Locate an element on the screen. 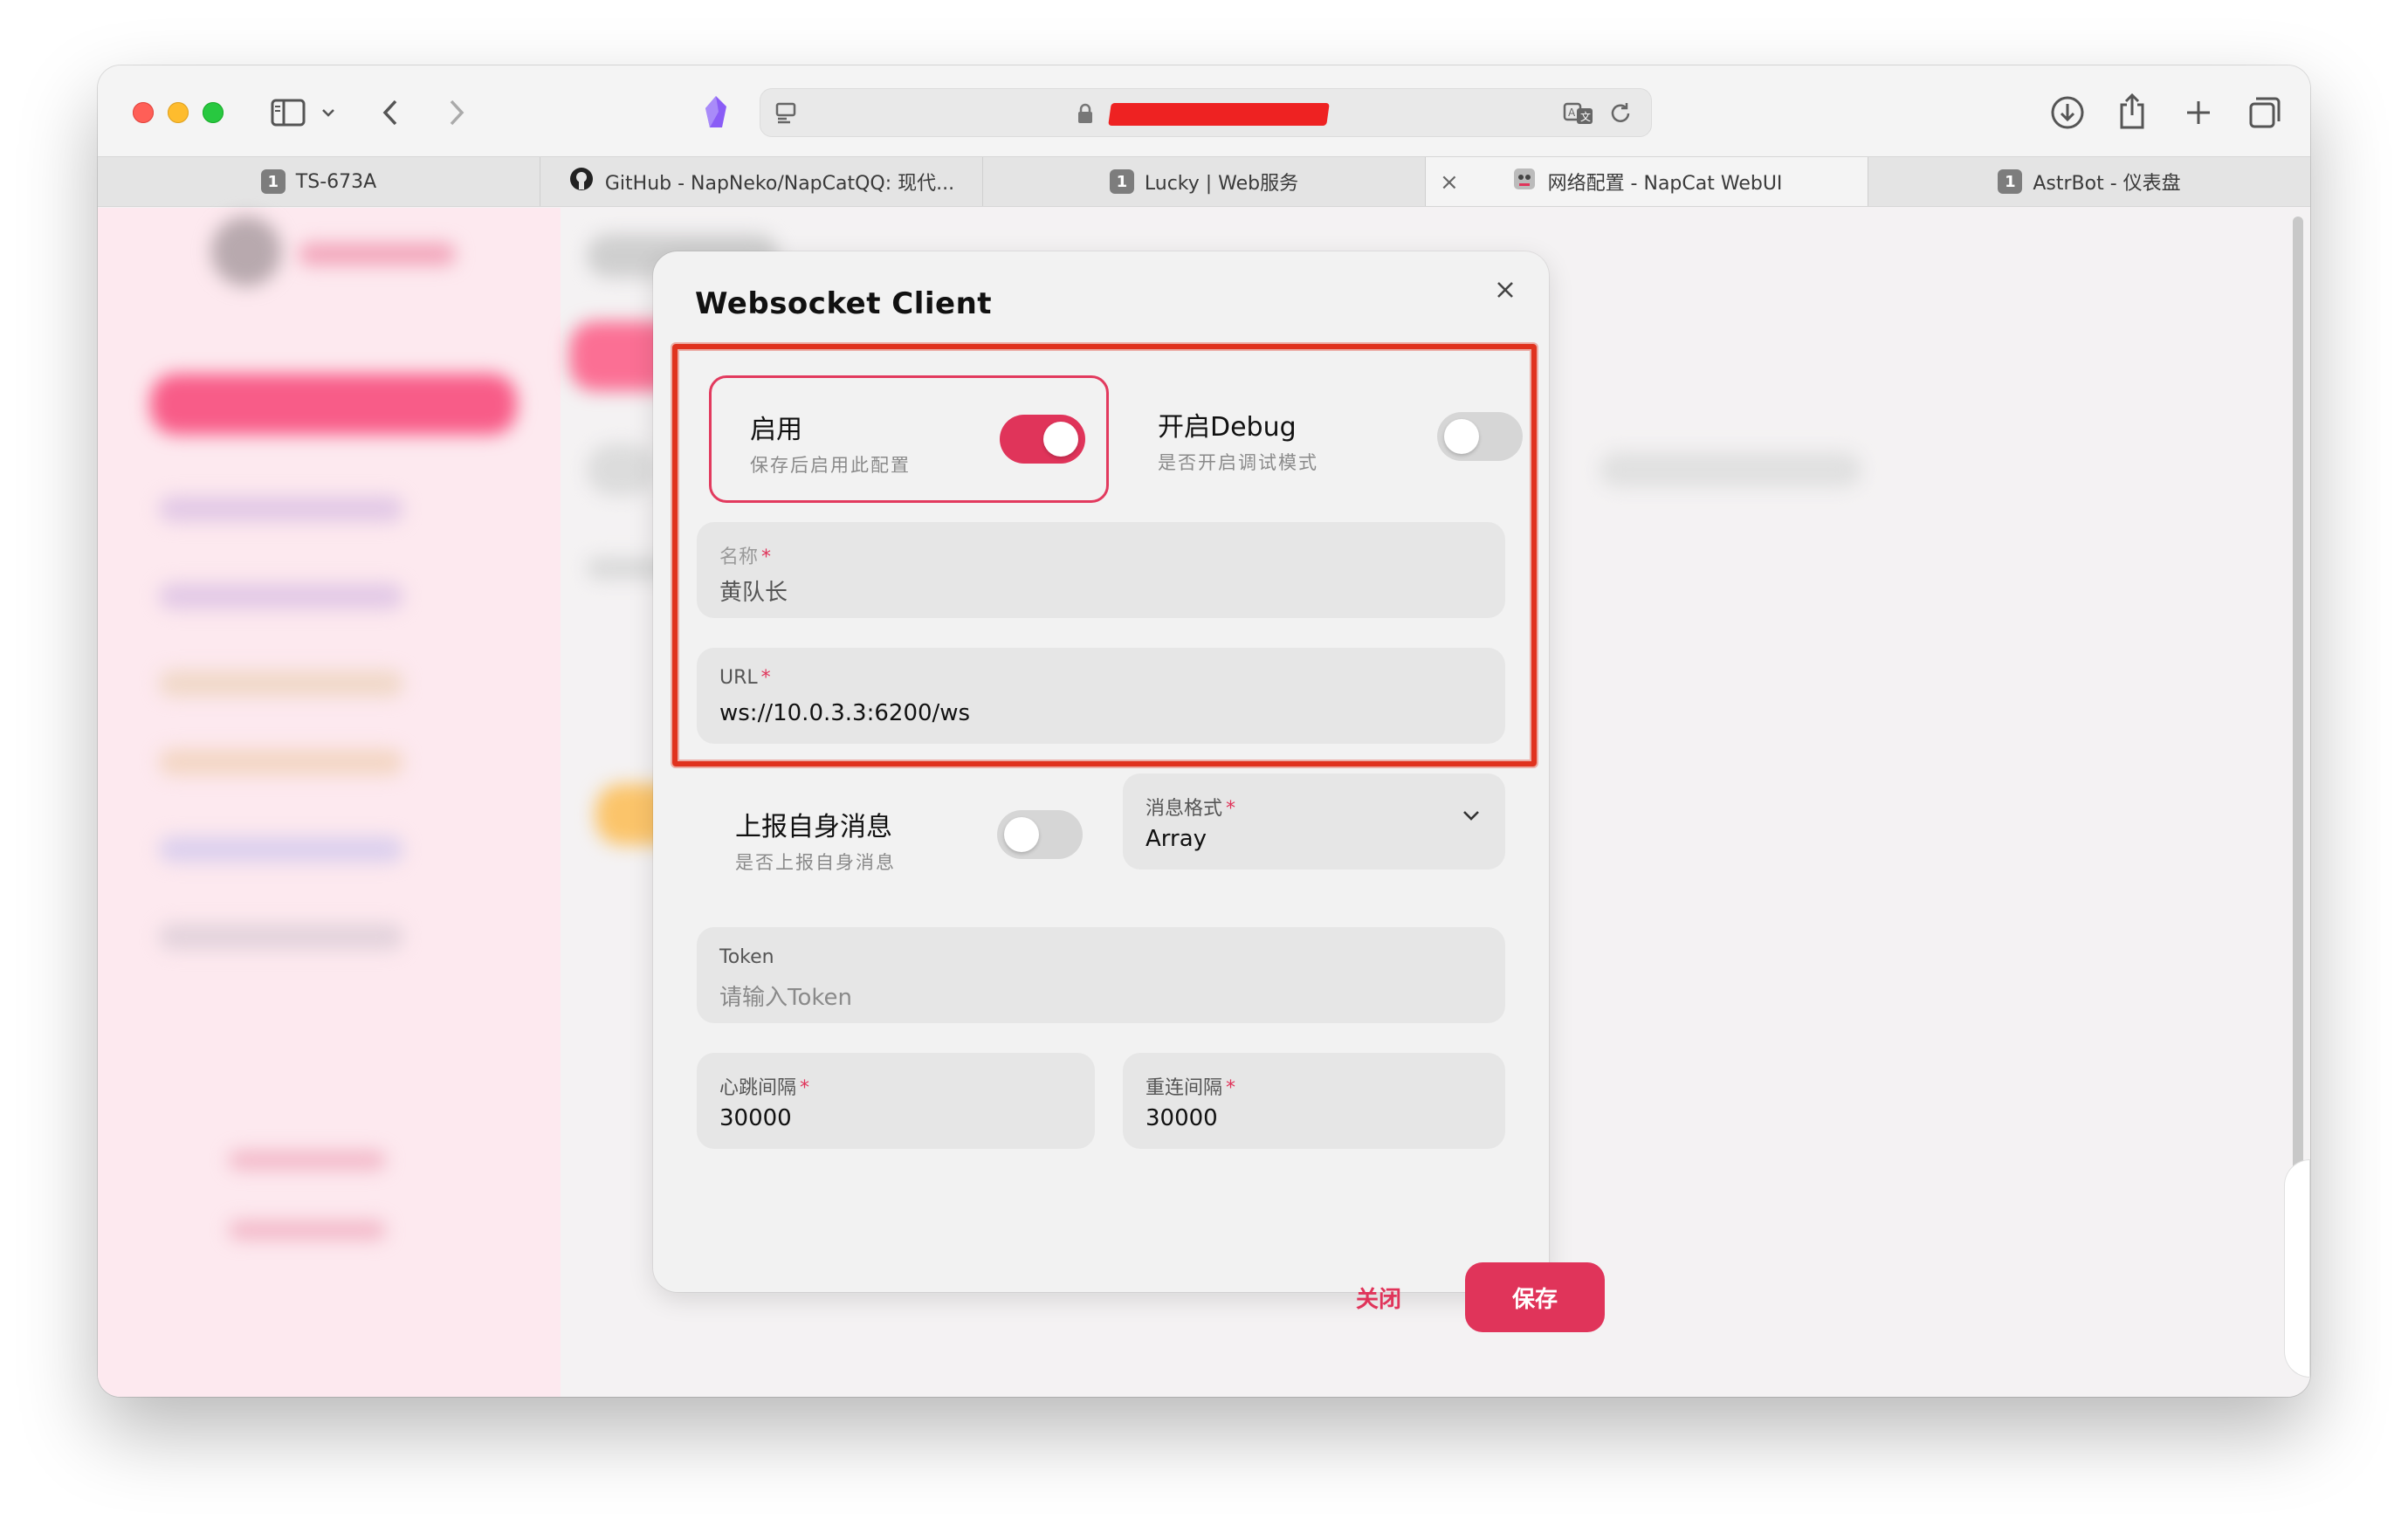 The image size is (2408, 1526). message-format-label: 消息格式 * is located at coordinates (1191, 809).